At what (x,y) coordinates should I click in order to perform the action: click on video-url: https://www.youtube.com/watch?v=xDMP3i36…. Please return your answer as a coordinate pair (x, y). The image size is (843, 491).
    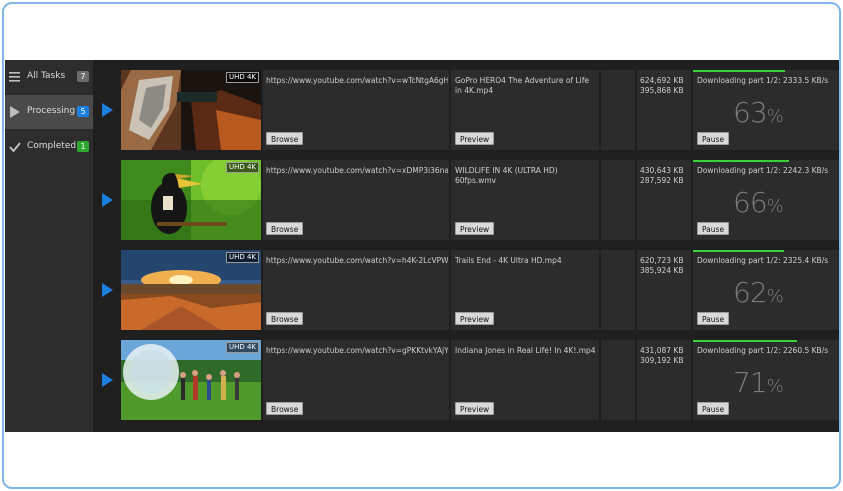
    Looking at the image, I should click on (357, 170).